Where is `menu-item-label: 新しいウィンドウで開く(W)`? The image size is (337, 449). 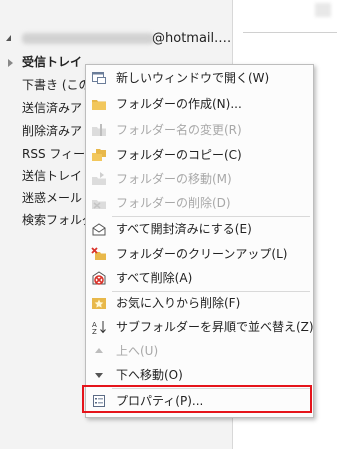 menu-item-label: 新しいウィンドウで開く(W) is located at coordinates (193, 78).